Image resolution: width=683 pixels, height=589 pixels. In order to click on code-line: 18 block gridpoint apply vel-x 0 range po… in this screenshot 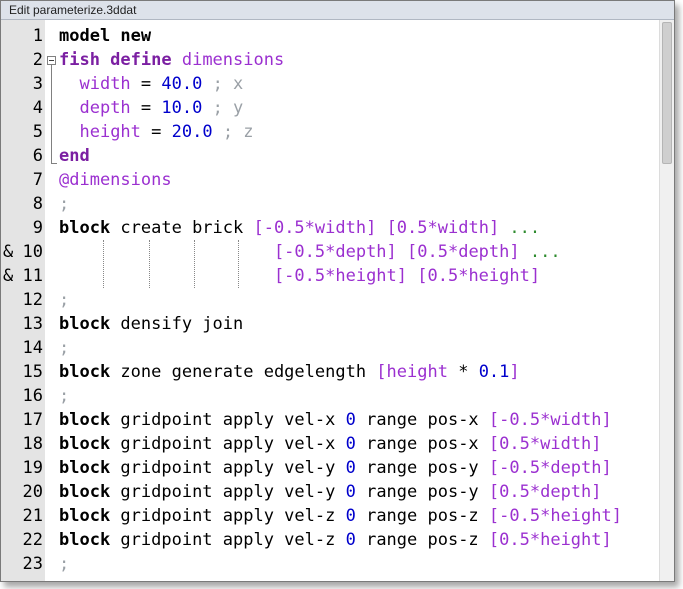, I will do `click(330, 444)`.